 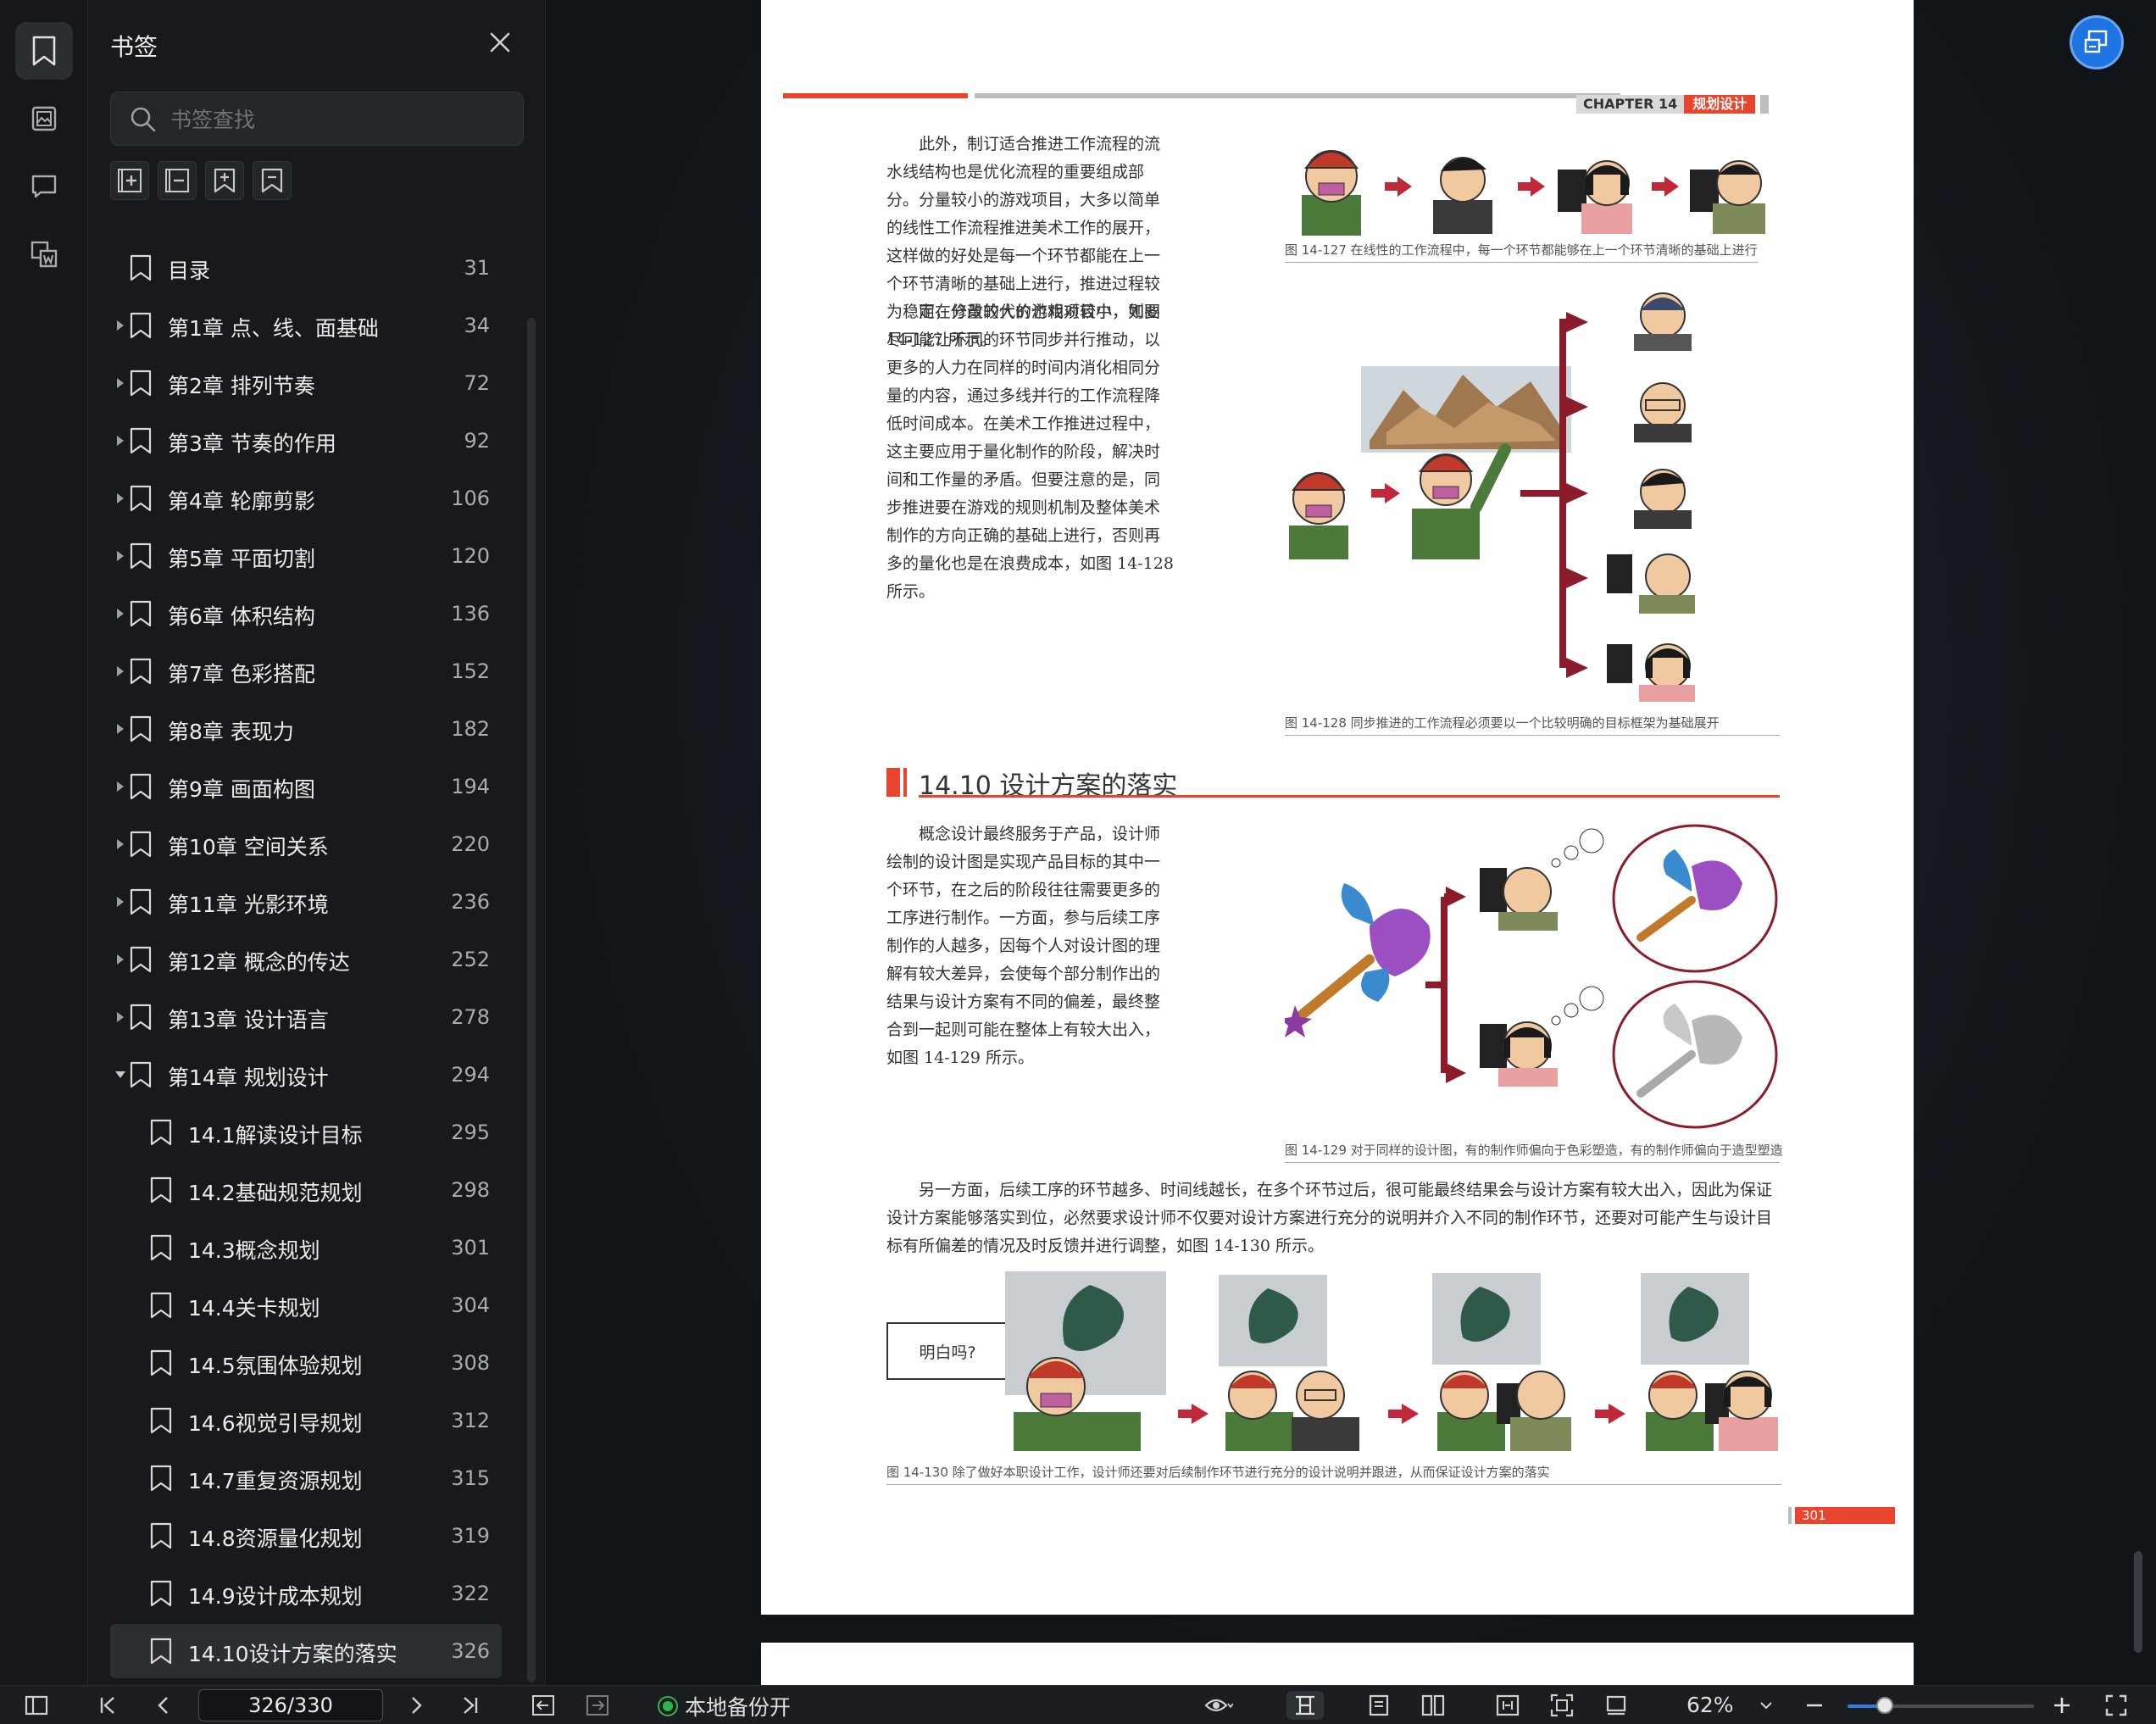 What do you see at coordinates (163, 1705) in the screenshot?
I see `previous-page-button` at bounding box center [163, 1705].